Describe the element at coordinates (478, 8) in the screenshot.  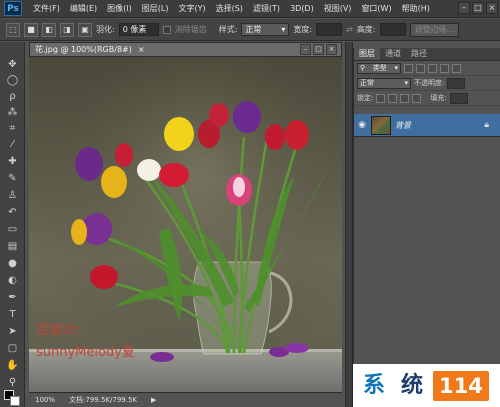
I see `maximize-icon: □` at that location.